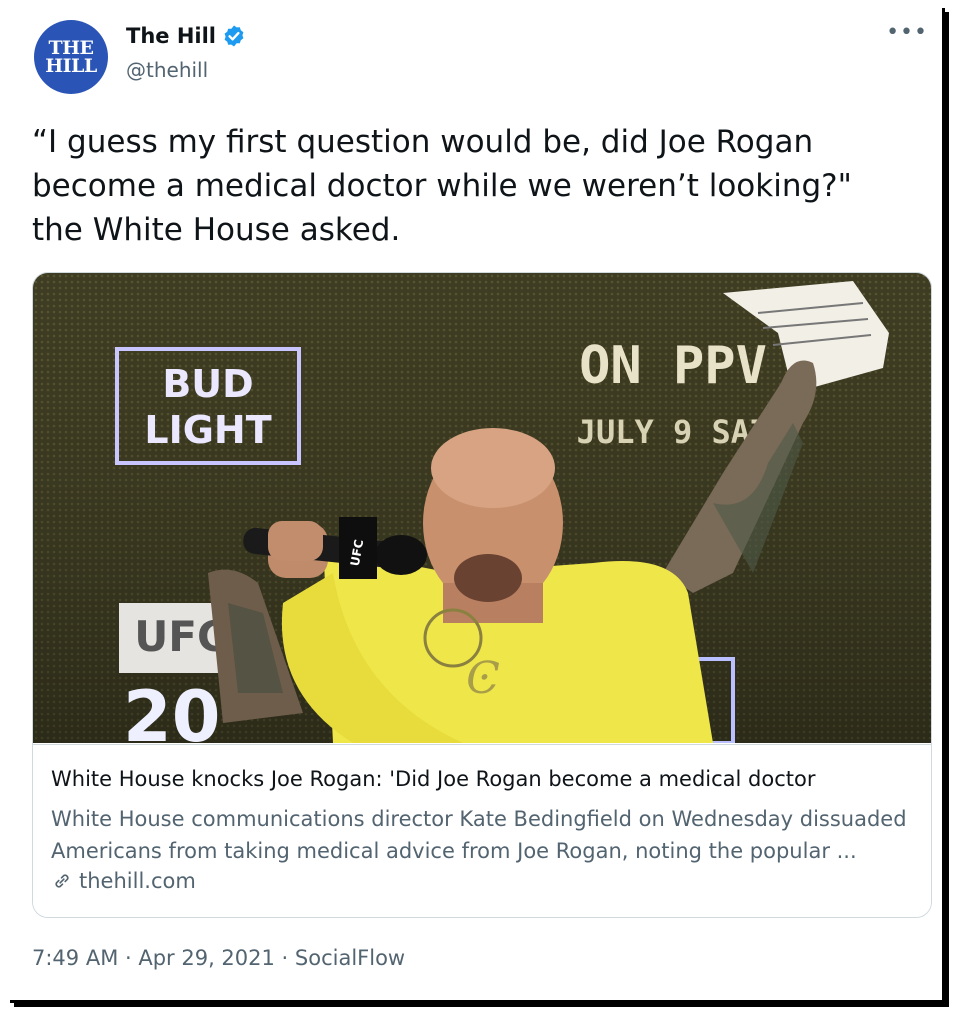 Image resolution: width=966 pixels, height=1024 pixels. I want to click on name-row: The Hill, so click(186, 36).